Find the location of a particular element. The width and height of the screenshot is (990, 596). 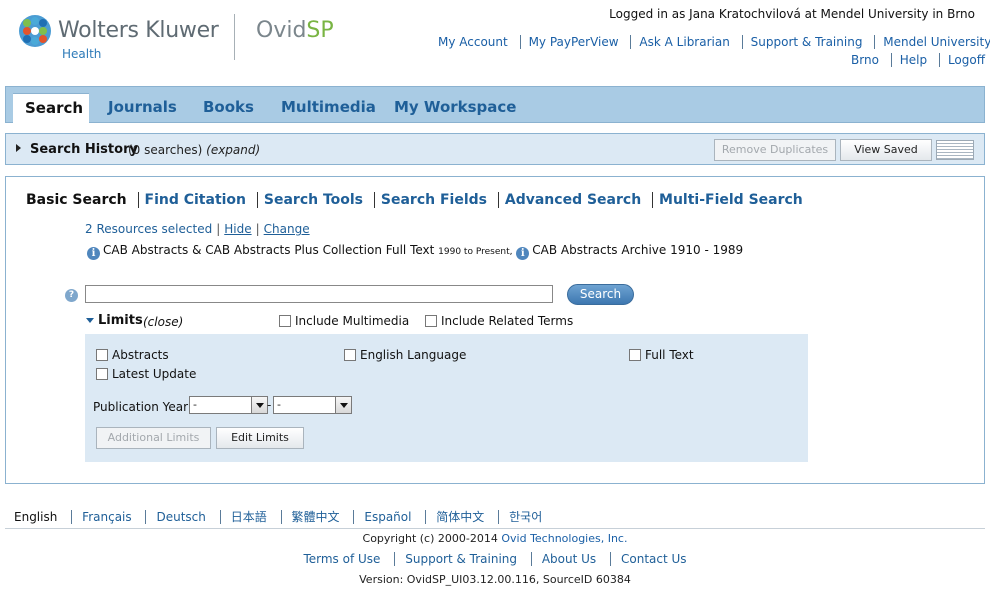

resources-selected: 2 Resources selected | Hide | Change is located at coordinates (197, 229).